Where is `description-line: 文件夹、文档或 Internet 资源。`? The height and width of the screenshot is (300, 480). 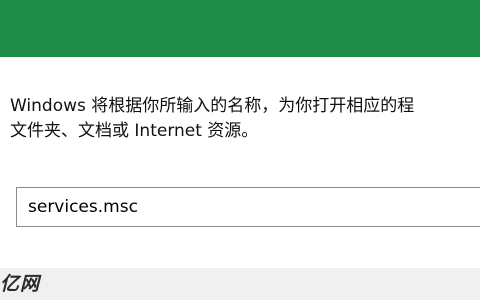 description-line: 文件夹、文档或 Internet 资源。 is located at coordinates (134, 131).